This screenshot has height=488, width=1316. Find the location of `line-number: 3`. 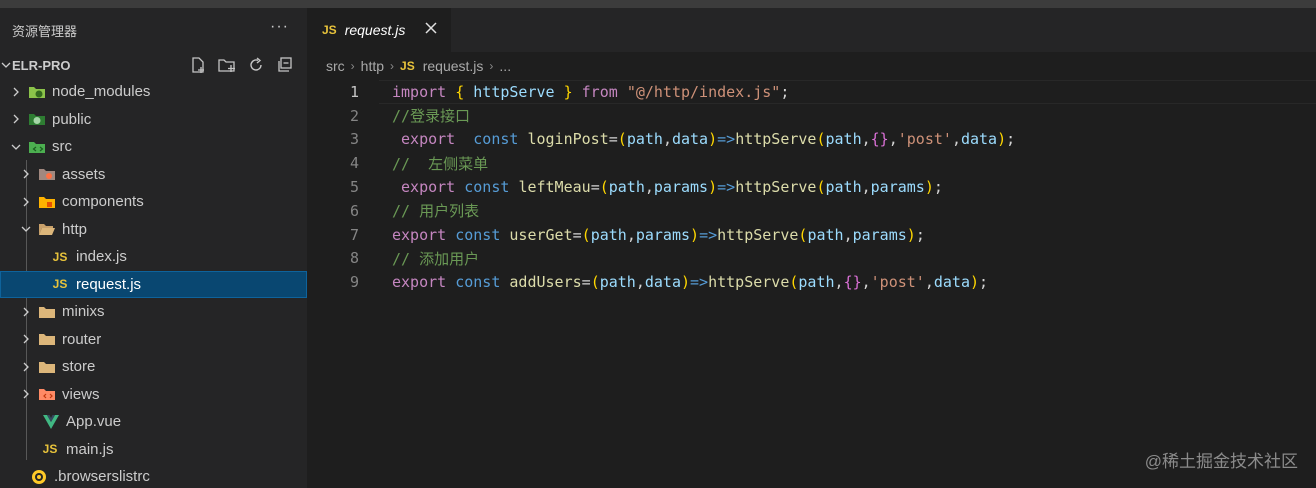

line-number: 3 is located at coordinates (354, 139).